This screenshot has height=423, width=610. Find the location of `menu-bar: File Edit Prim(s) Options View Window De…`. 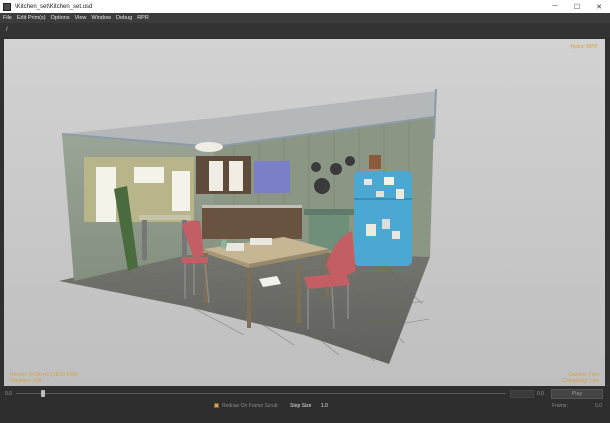

menu-bar: File Edit Prim(s) Options View Window De… is located at coordinates (305, 18).